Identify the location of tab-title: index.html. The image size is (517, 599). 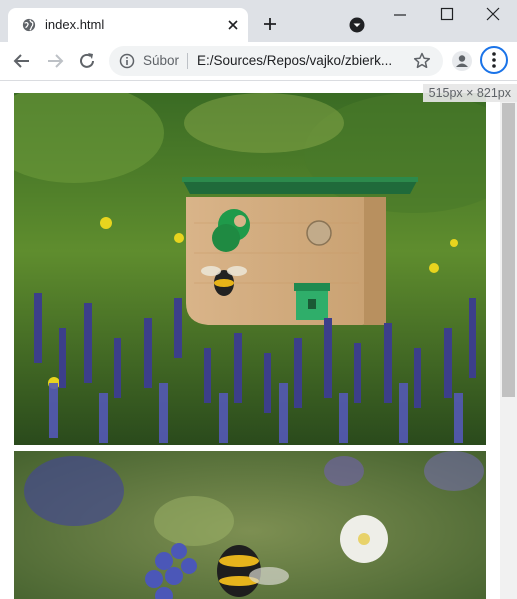
(75, 24).